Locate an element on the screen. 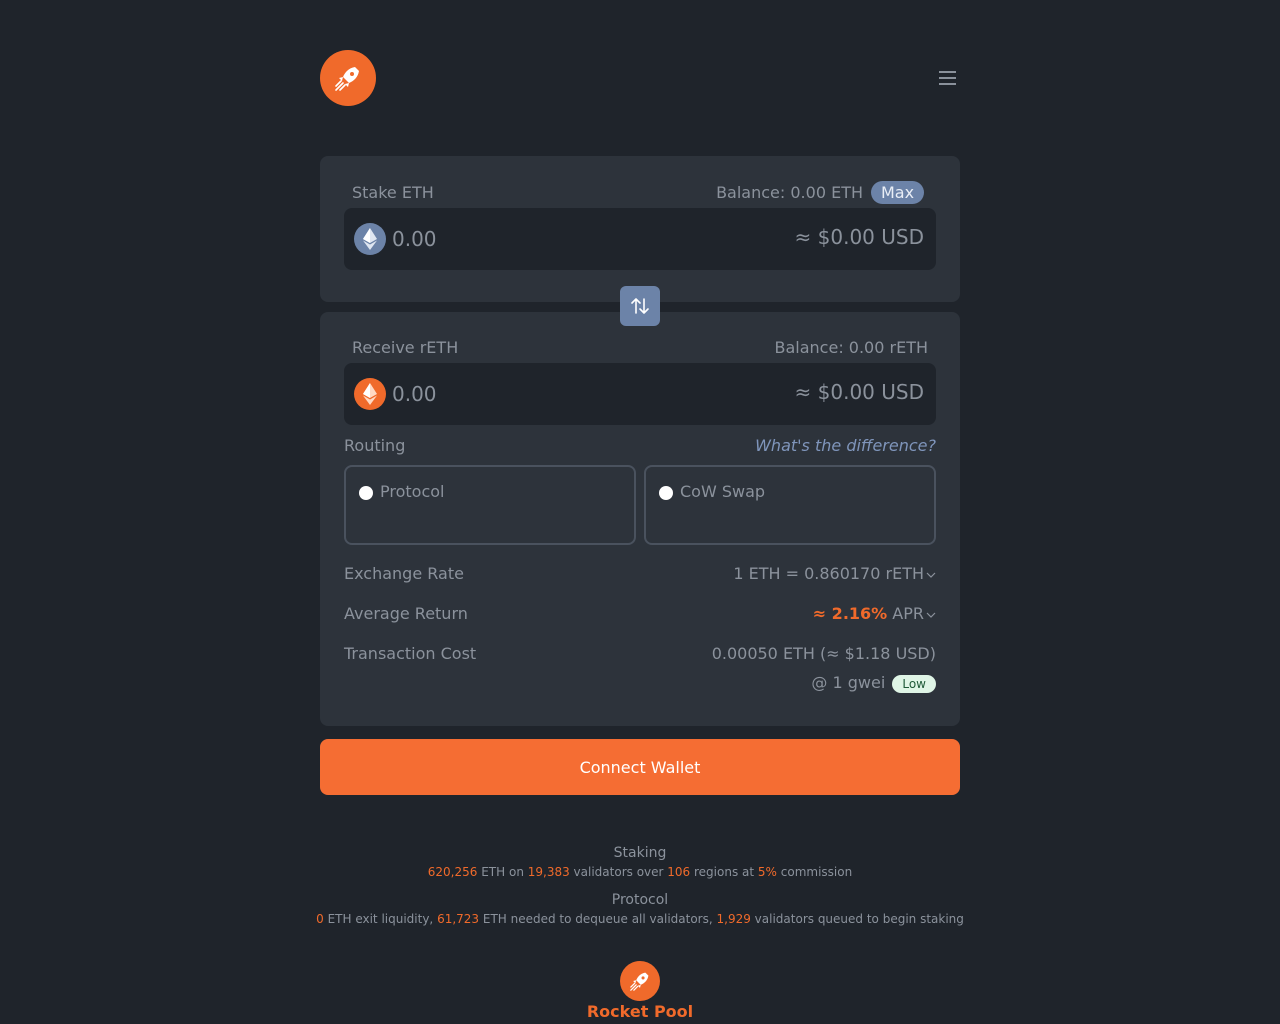 The image size is (1280, 1024). connect-wallet-button: Connect Wallet is located at coordinates (640, 767).